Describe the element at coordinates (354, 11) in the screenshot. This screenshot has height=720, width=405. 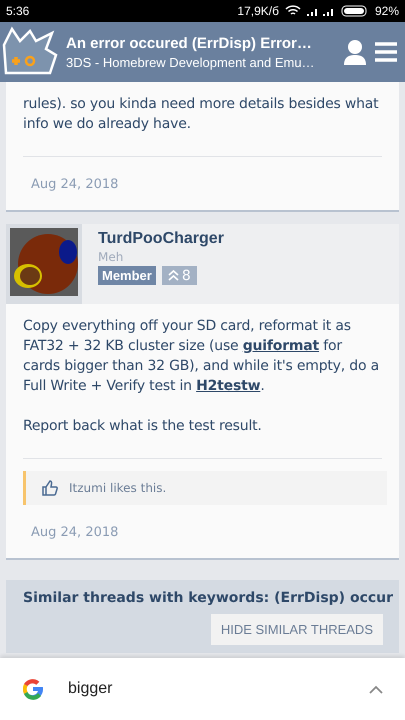
I see `battery-icon` at that location.